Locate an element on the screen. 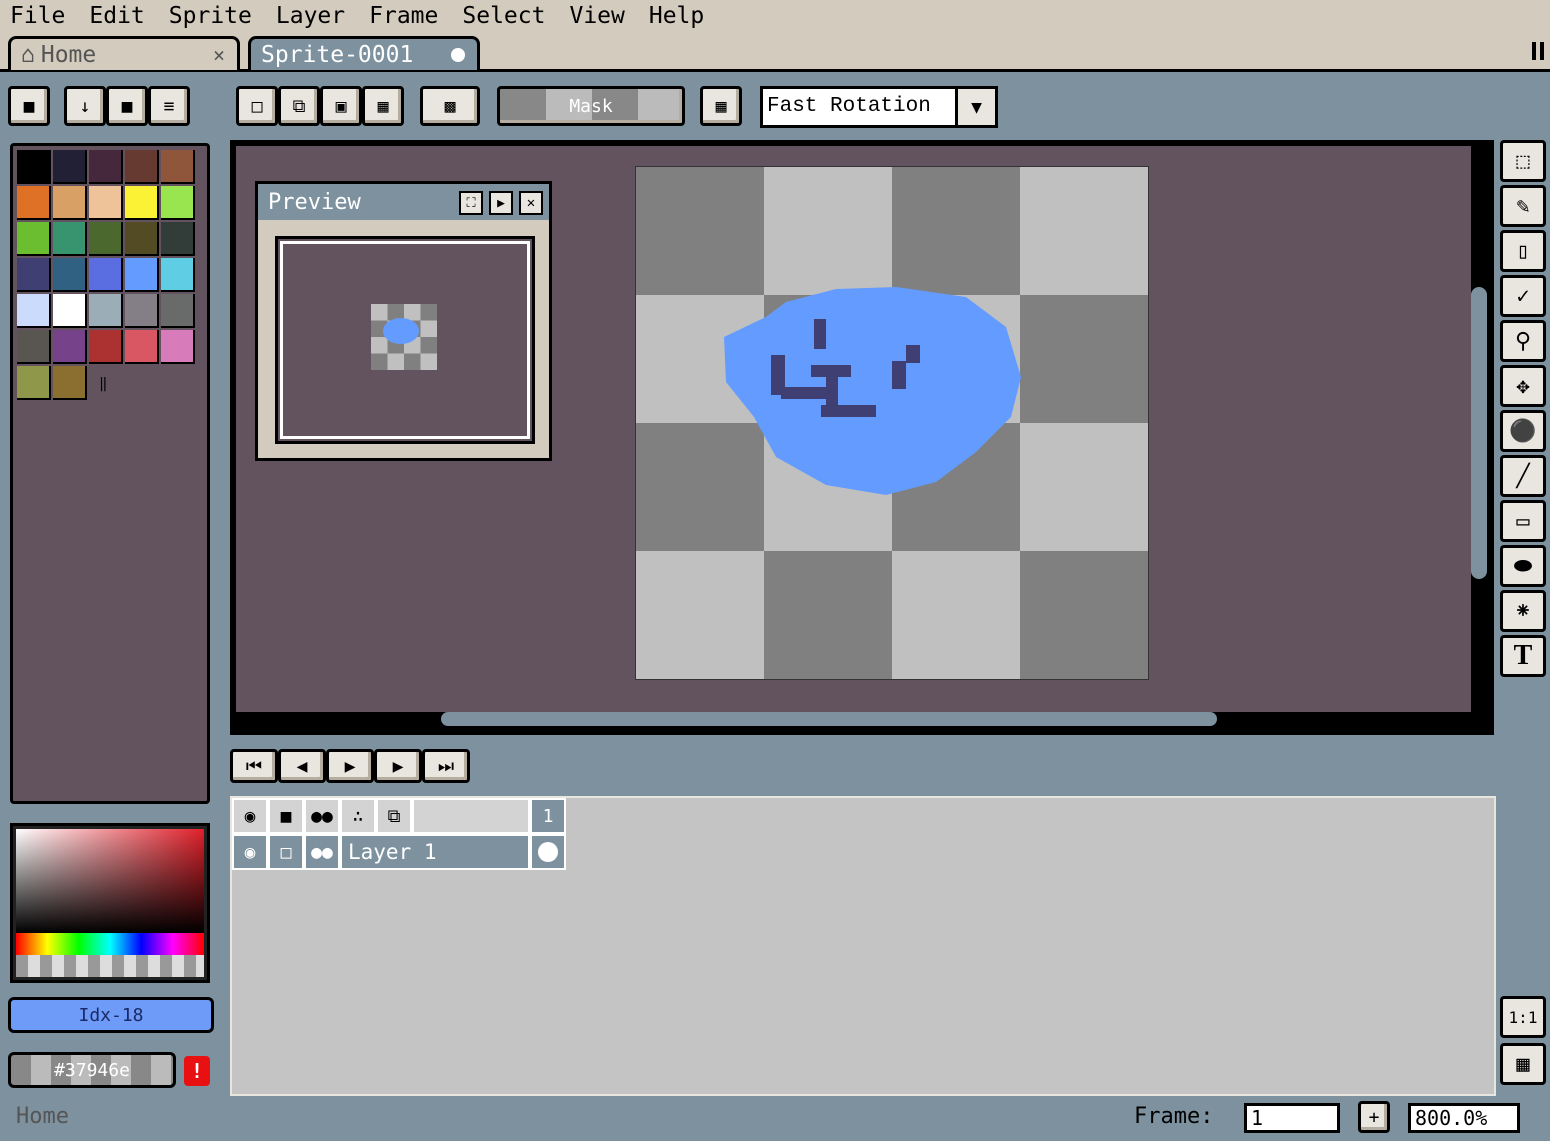  menu-icon: ≡ is located at coordinates (169, 106).